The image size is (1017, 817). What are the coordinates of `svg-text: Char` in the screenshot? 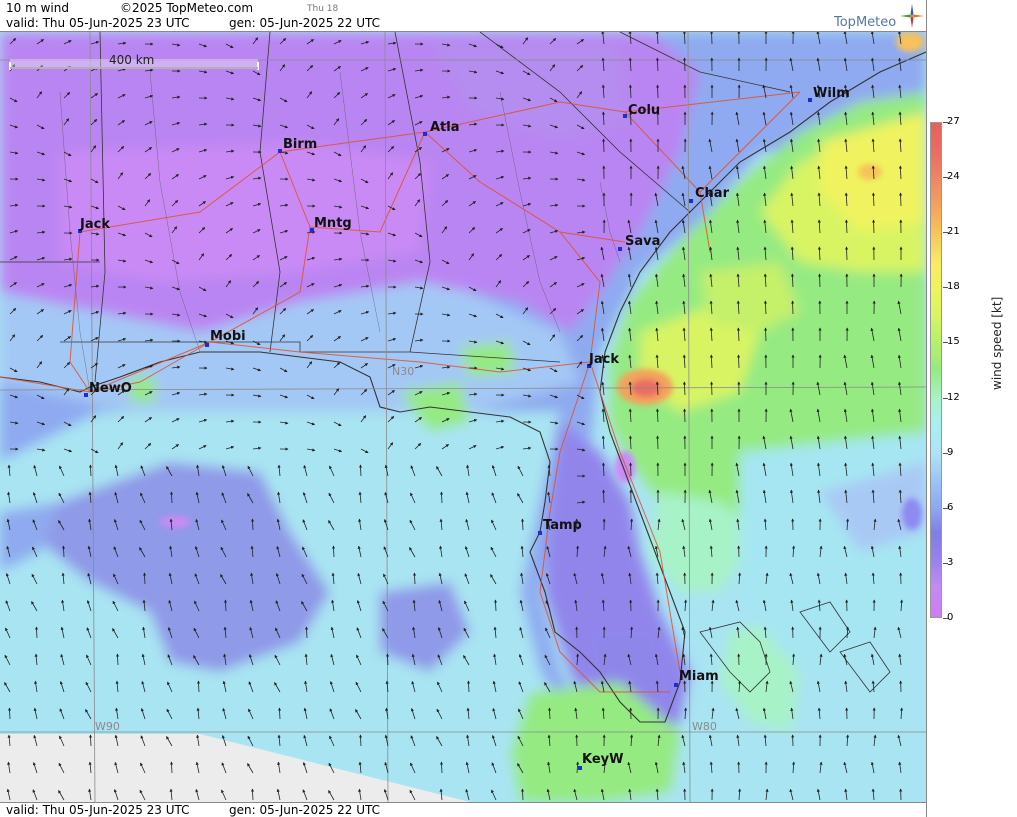 It's located at (712, 193).